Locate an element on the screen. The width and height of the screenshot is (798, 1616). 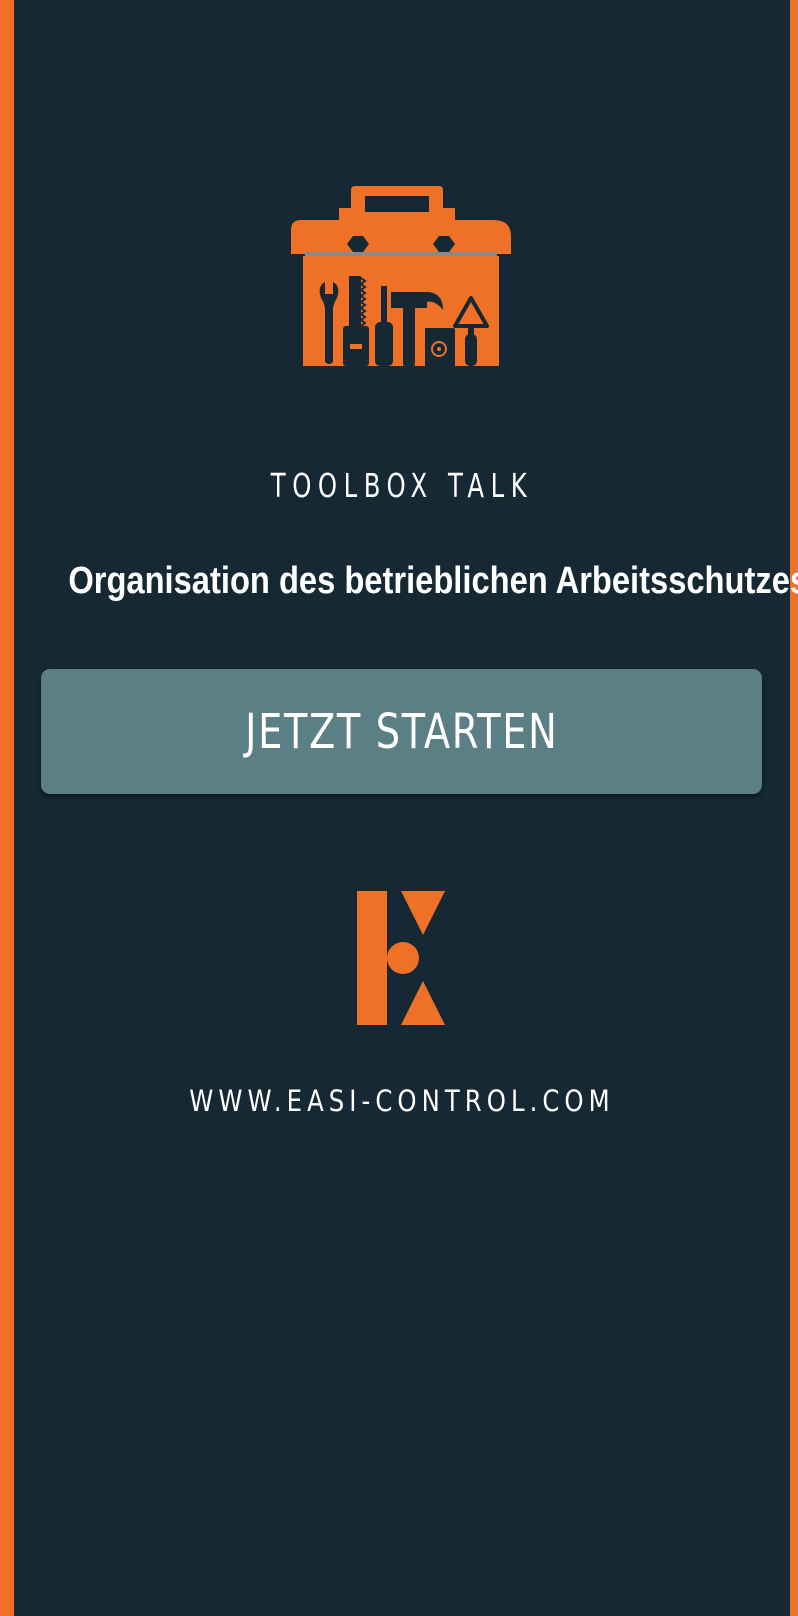
toolbox-icon is located at coordinates (401, 276).